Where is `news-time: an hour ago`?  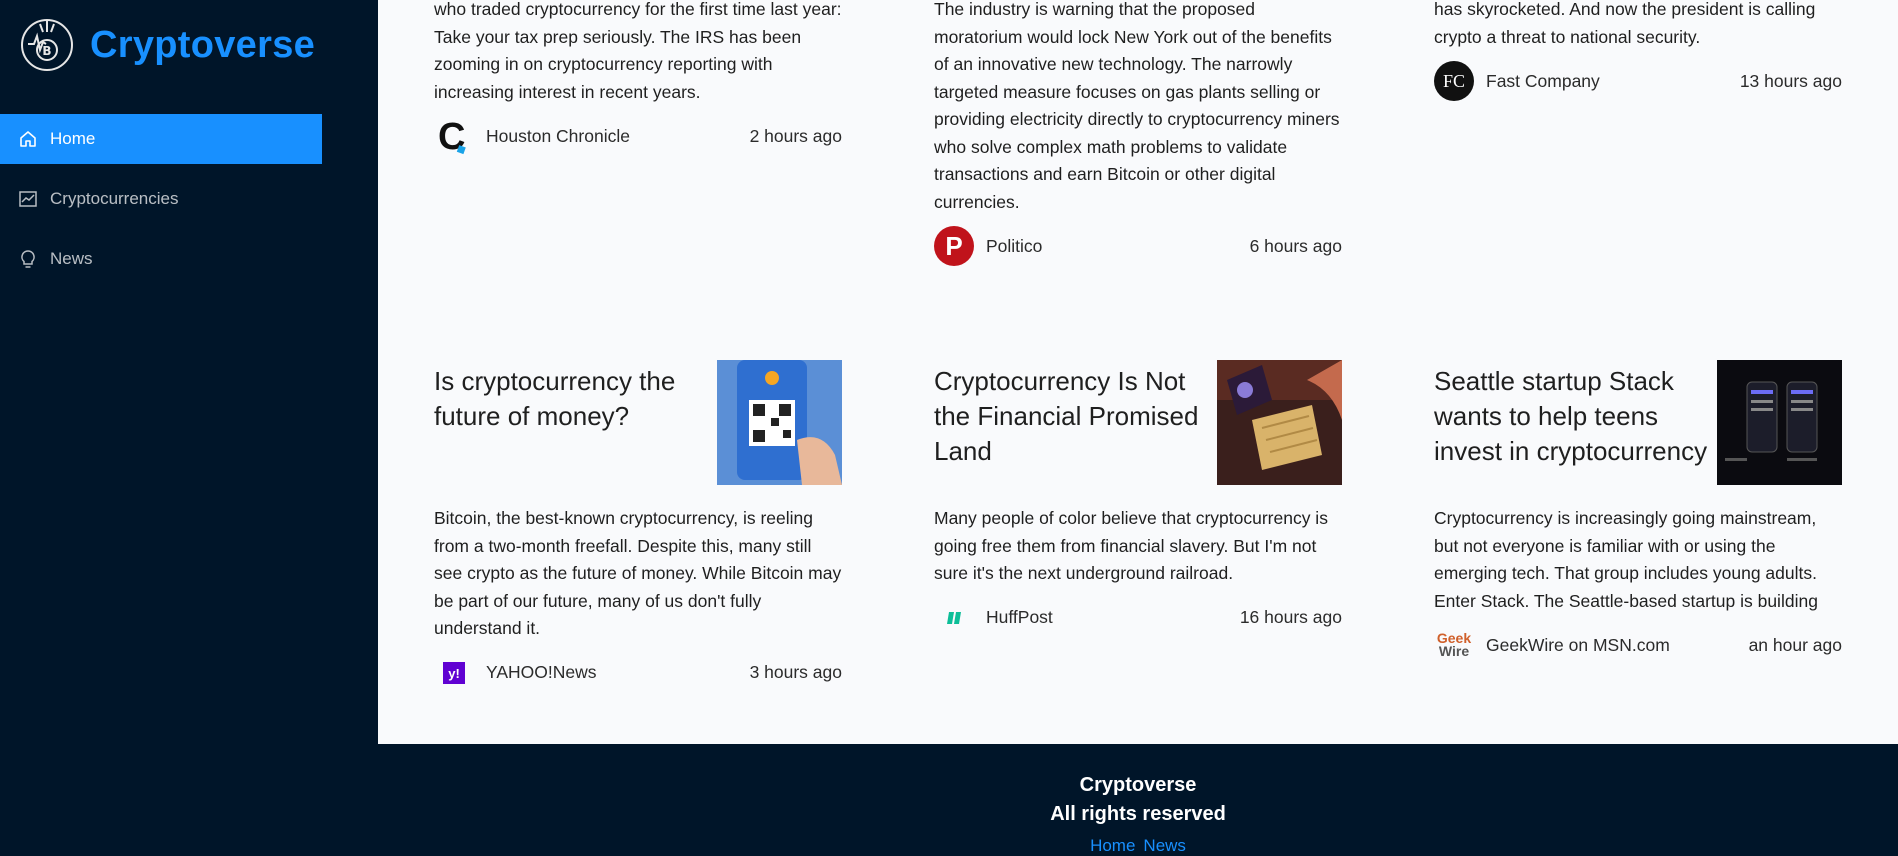 news-time: an hour ago is located at coordinates (1795, 644).